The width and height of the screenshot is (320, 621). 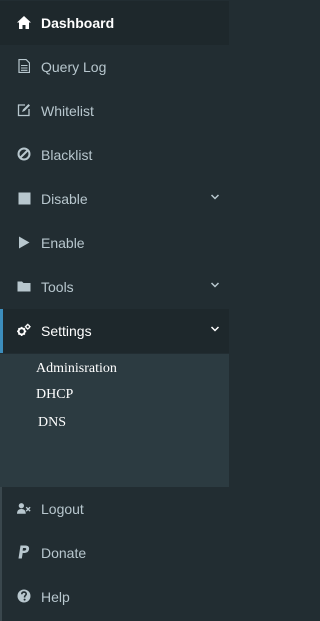 What do you see at coordinates (57, 287) in the screenshot?
I see `sidebar-item-label: Tools` at bounding box center [57, 287].